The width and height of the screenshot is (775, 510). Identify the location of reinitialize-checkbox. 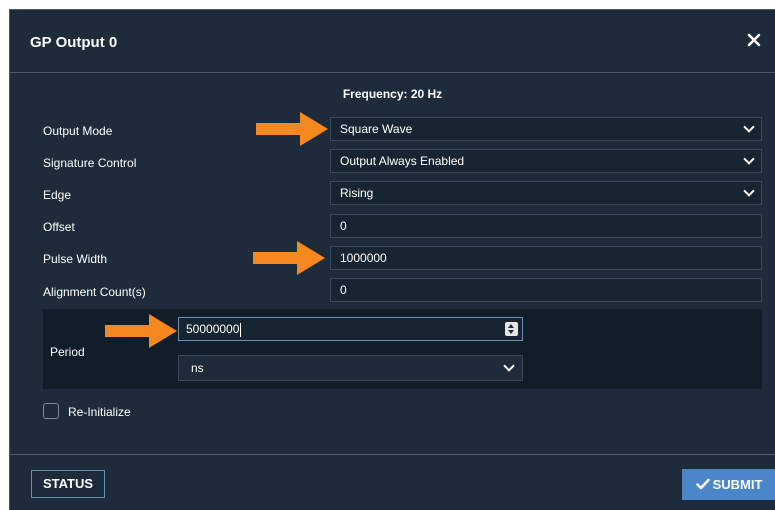
(51, 411).